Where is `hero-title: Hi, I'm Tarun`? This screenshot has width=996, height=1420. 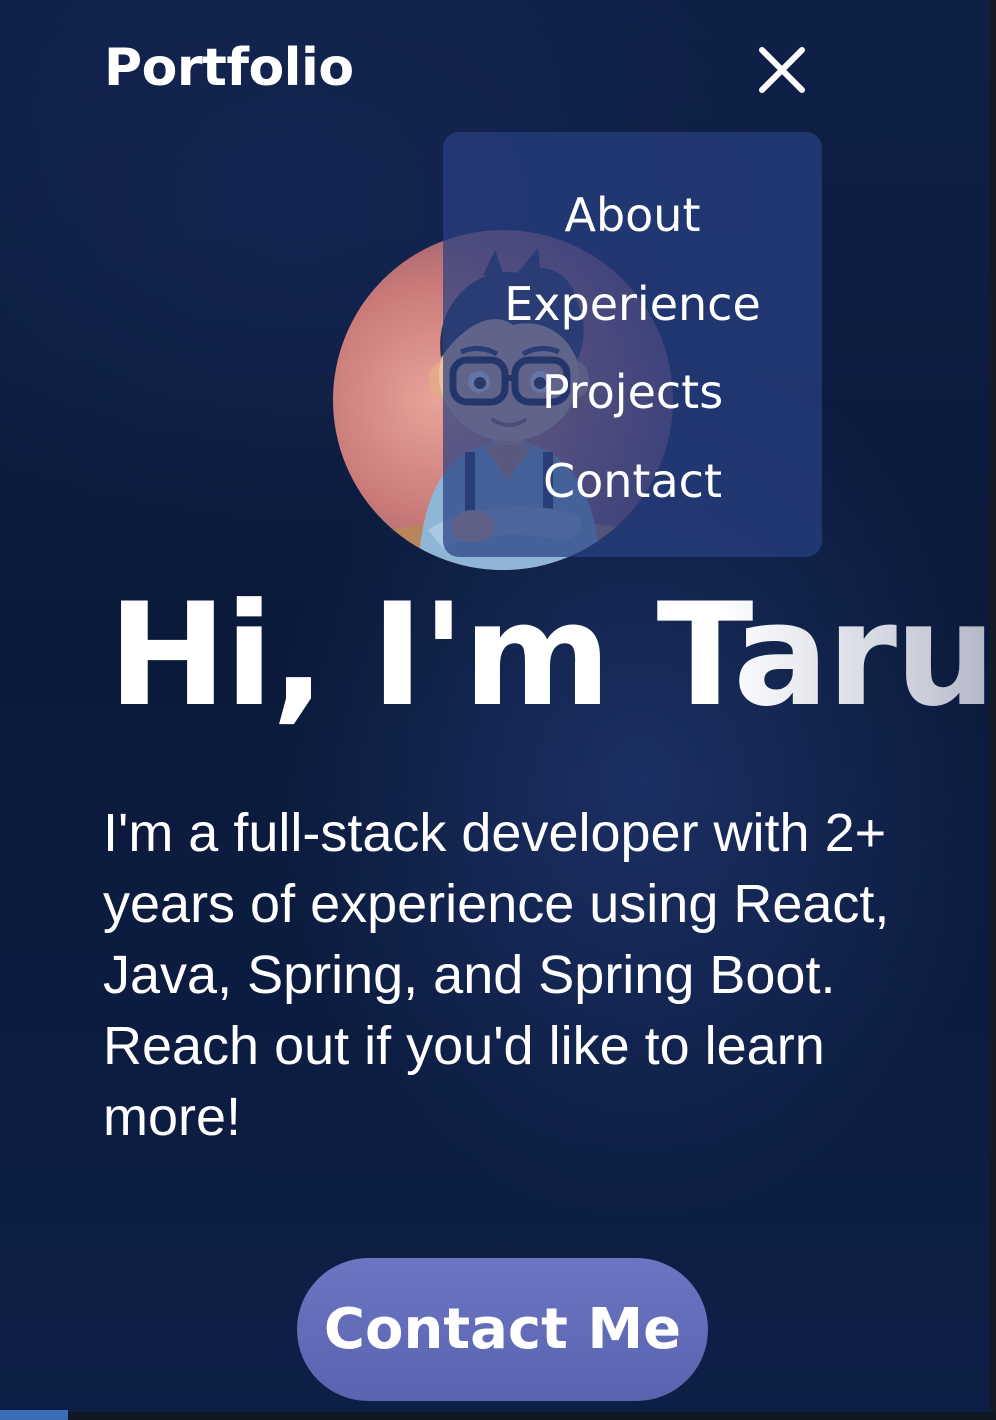
hero-title: Hi, I'm Tarun is located at coordinates (552, 655).